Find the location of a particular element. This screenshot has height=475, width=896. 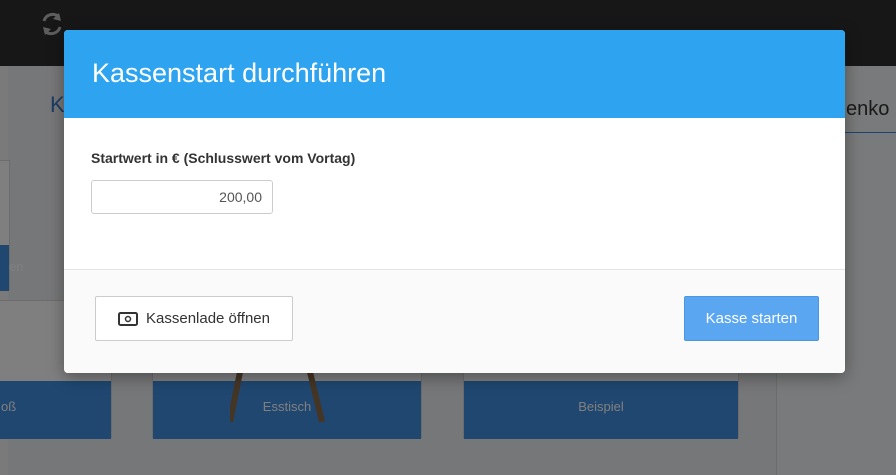

start-amount-input is located at coordinates (182, 197).